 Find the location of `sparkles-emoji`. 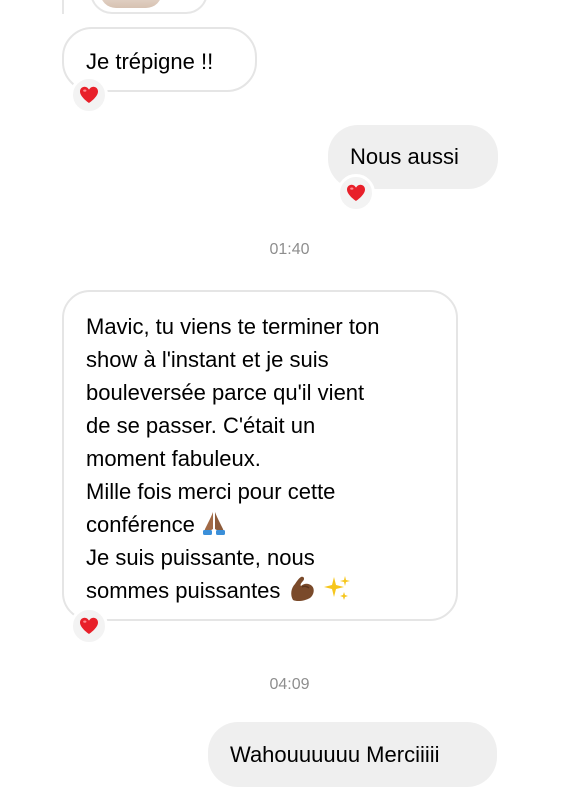

sparkles-emoji is located at coordinates (336, 588).